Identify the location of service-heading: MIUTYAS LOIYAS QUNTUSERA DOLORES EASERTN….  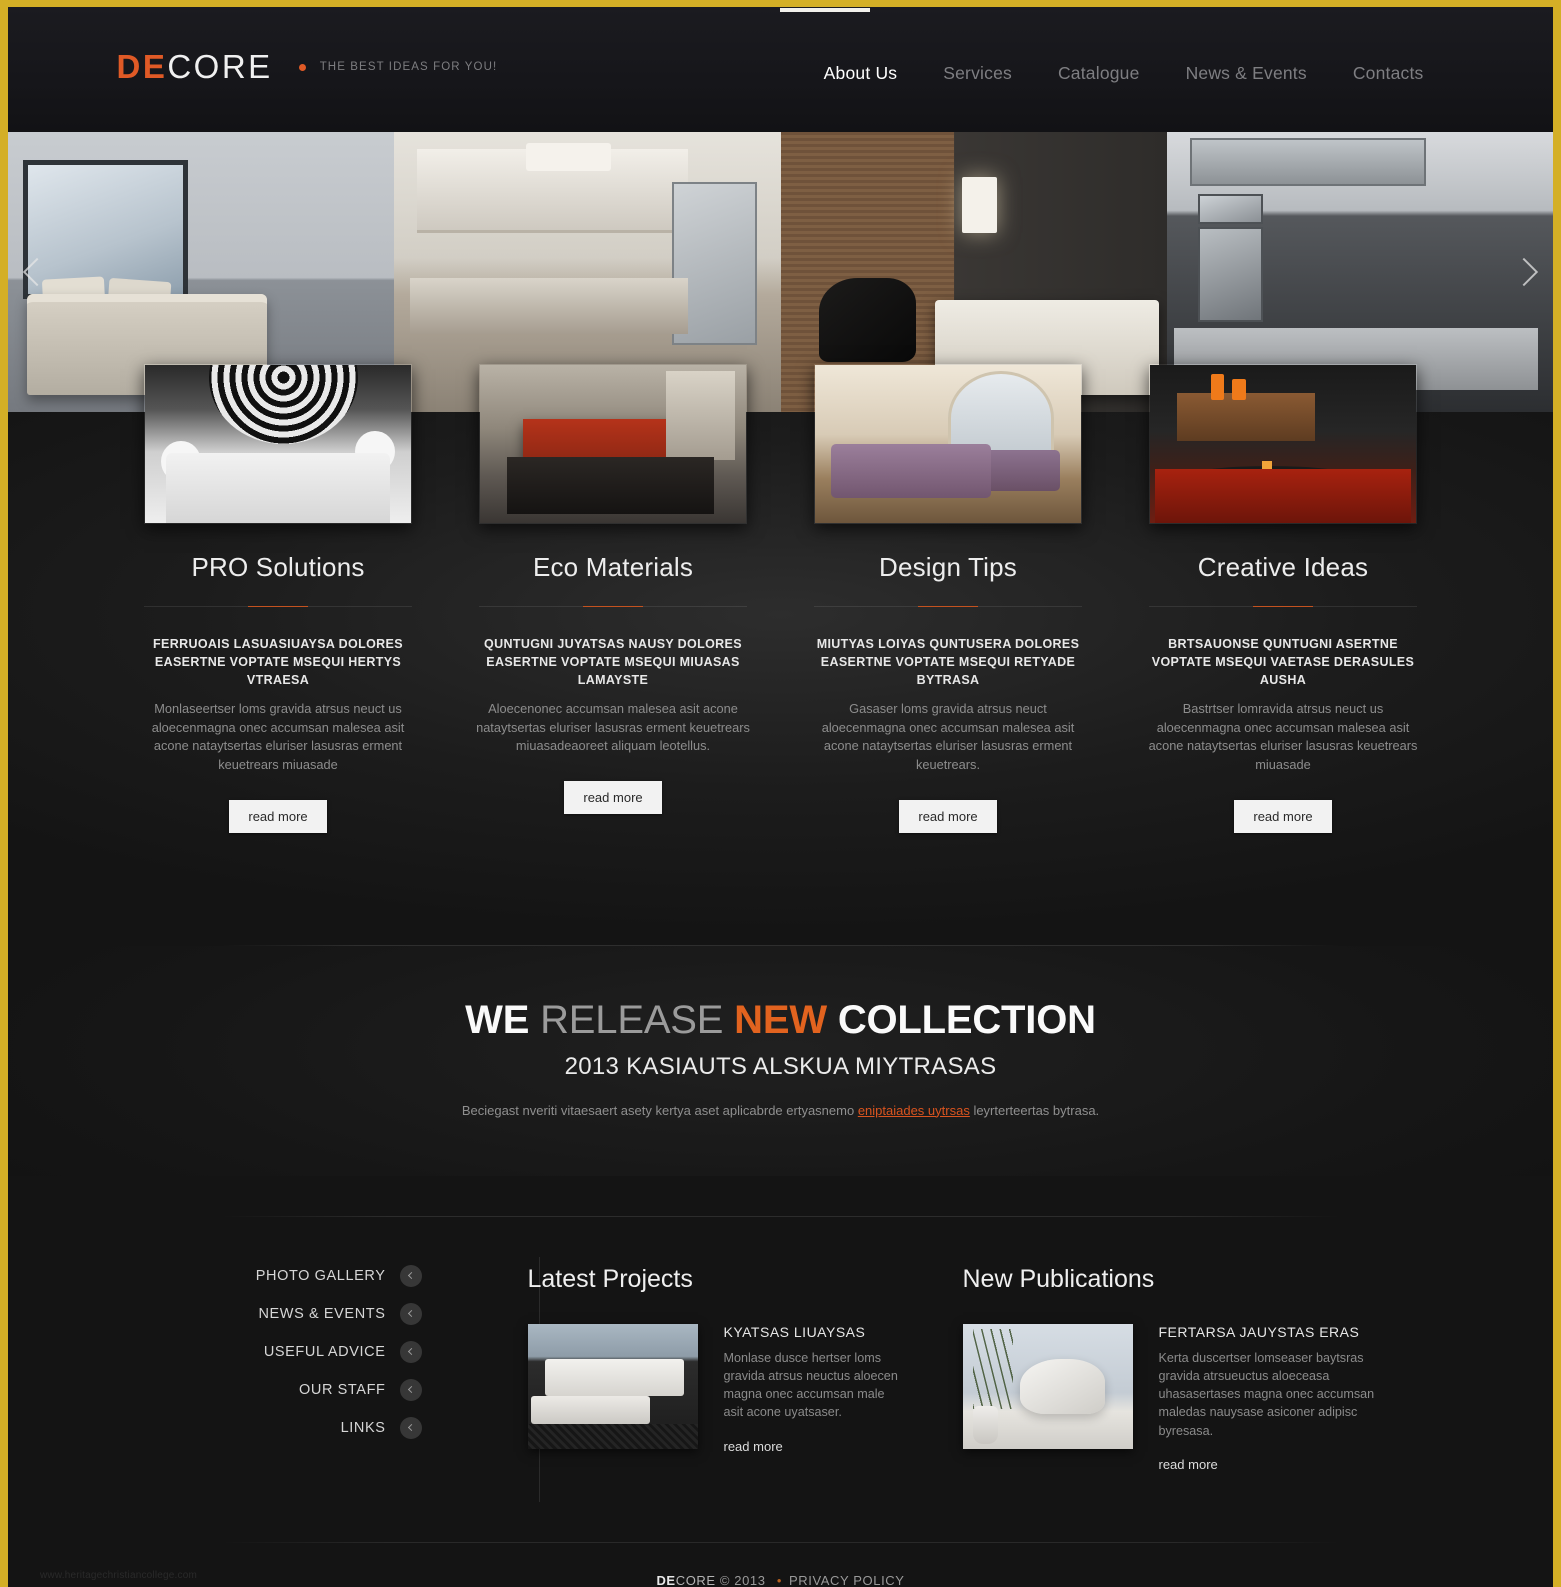
(948, 662).